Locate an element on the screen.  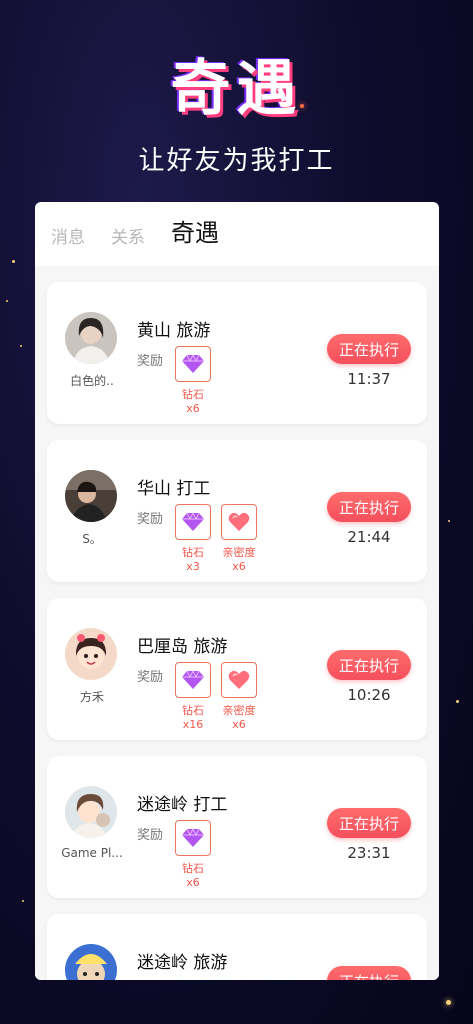
list-item: S。 华山 打工 奖励 钻石 x3 亲密度 x6 正在执行 21:44 is located at coordinates (237, 511).